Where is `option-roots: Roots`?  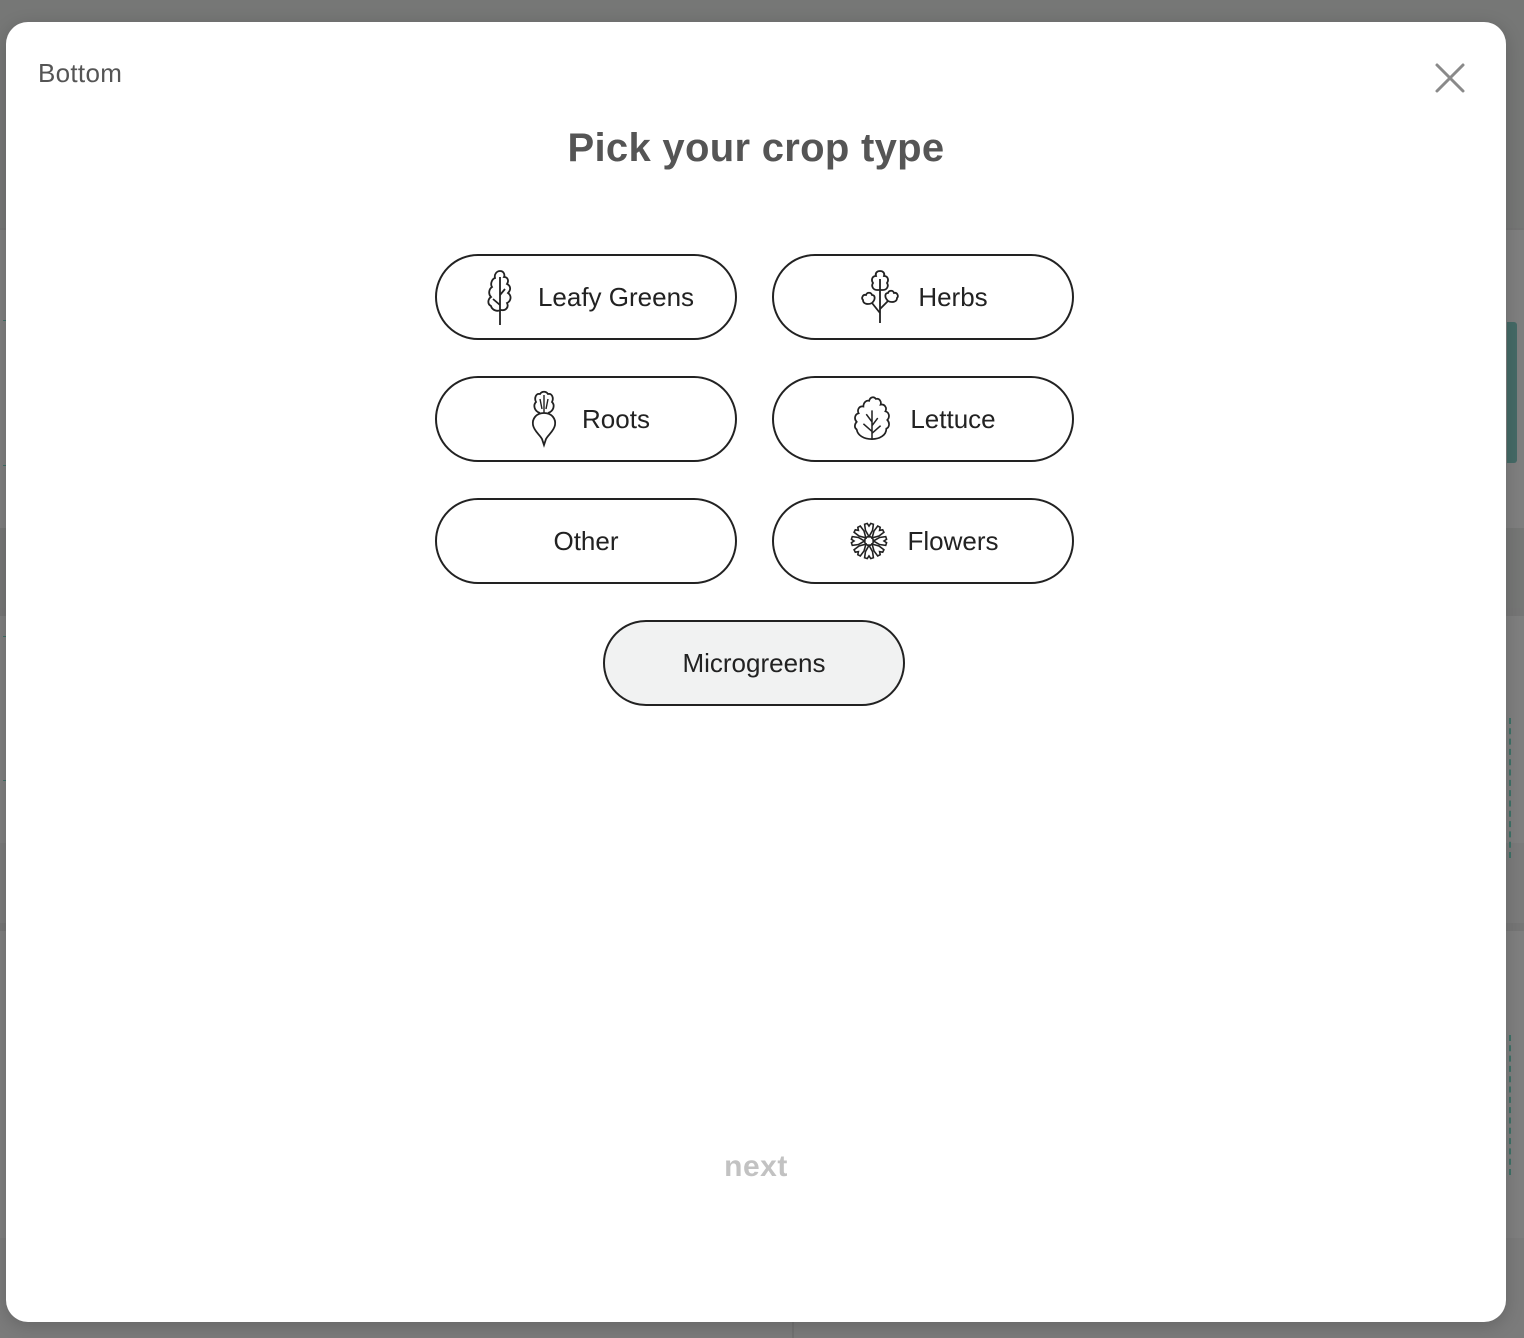
option-roots: Roots is located at coordinates (586, 419).